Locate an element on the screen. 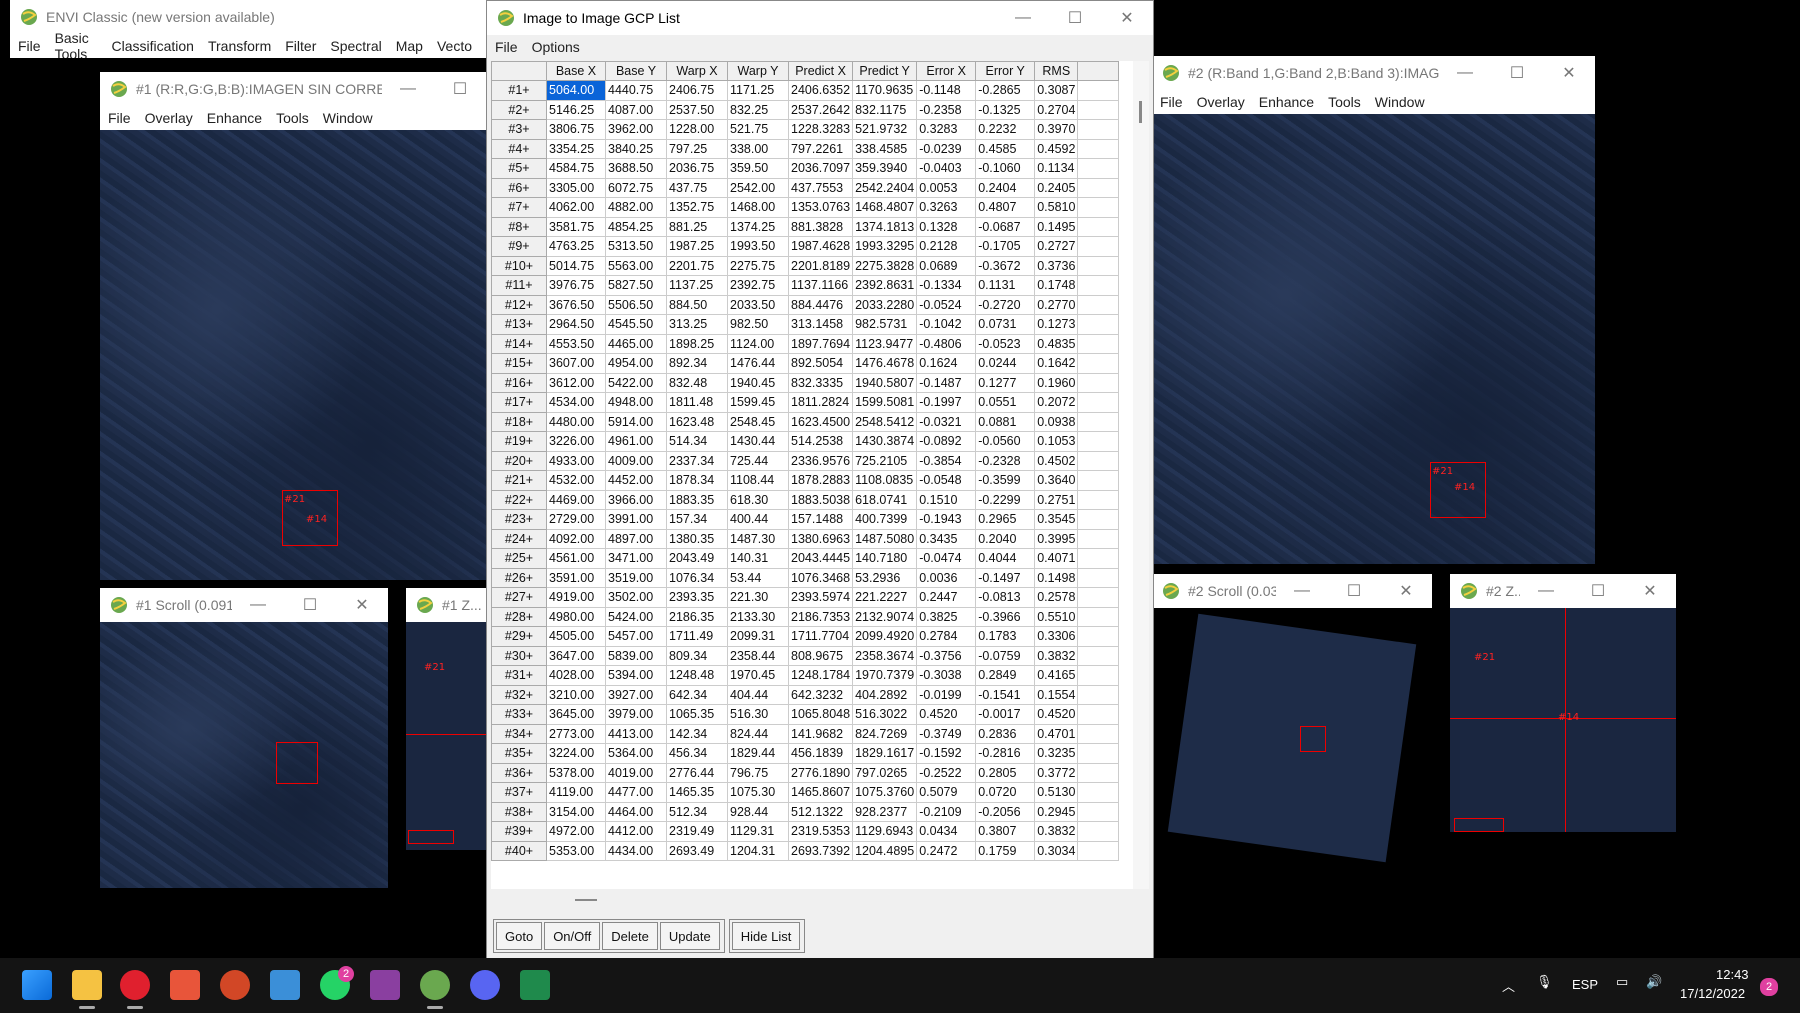  table-cell: 884.4476 is located at coordinates (820, 304).